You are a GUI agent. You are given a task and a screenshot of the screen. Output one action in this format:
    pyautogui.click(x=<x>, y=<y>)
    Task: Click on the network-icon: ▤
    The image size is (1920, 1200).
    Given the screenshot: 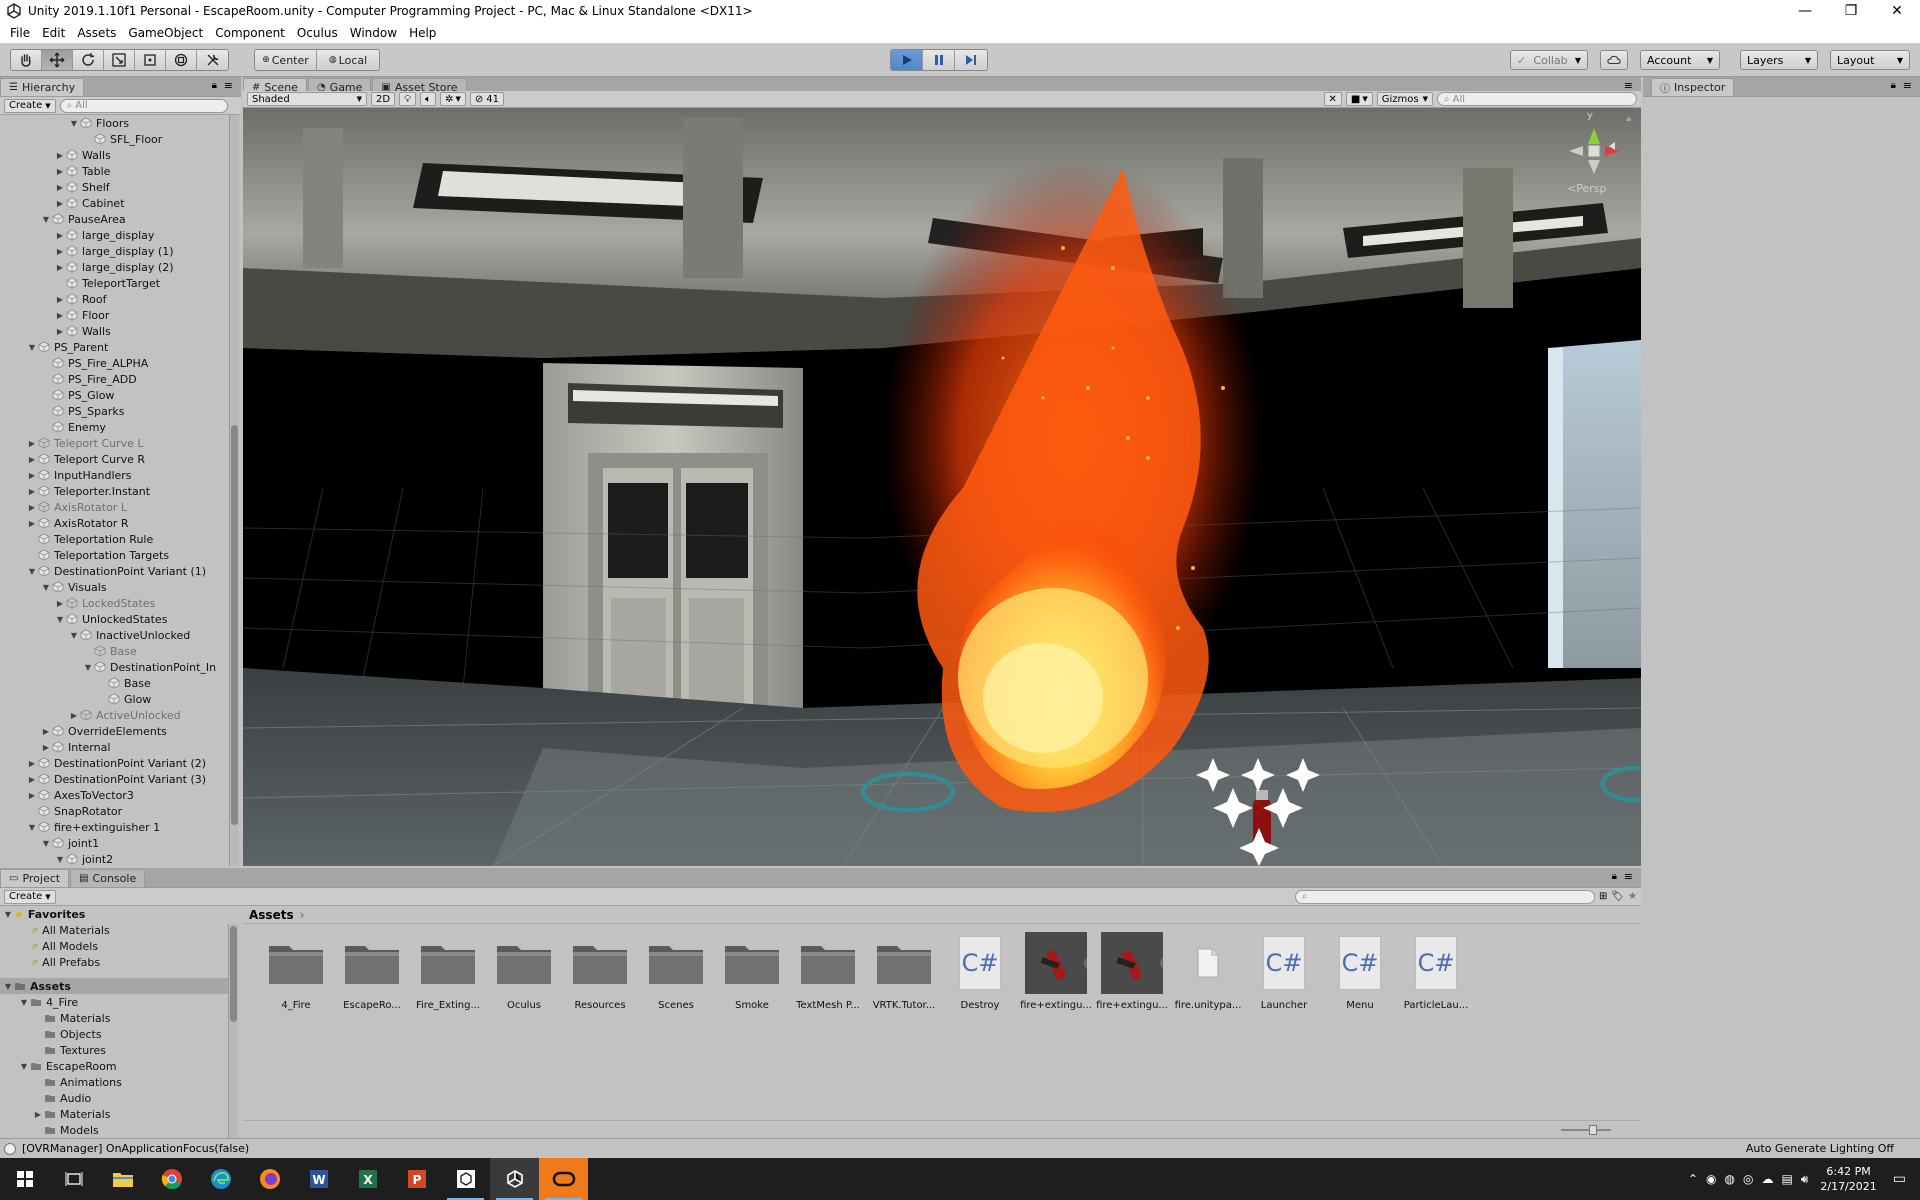 What is the action you would take?
    pyautogui.click(x=1786, y=1179)
    